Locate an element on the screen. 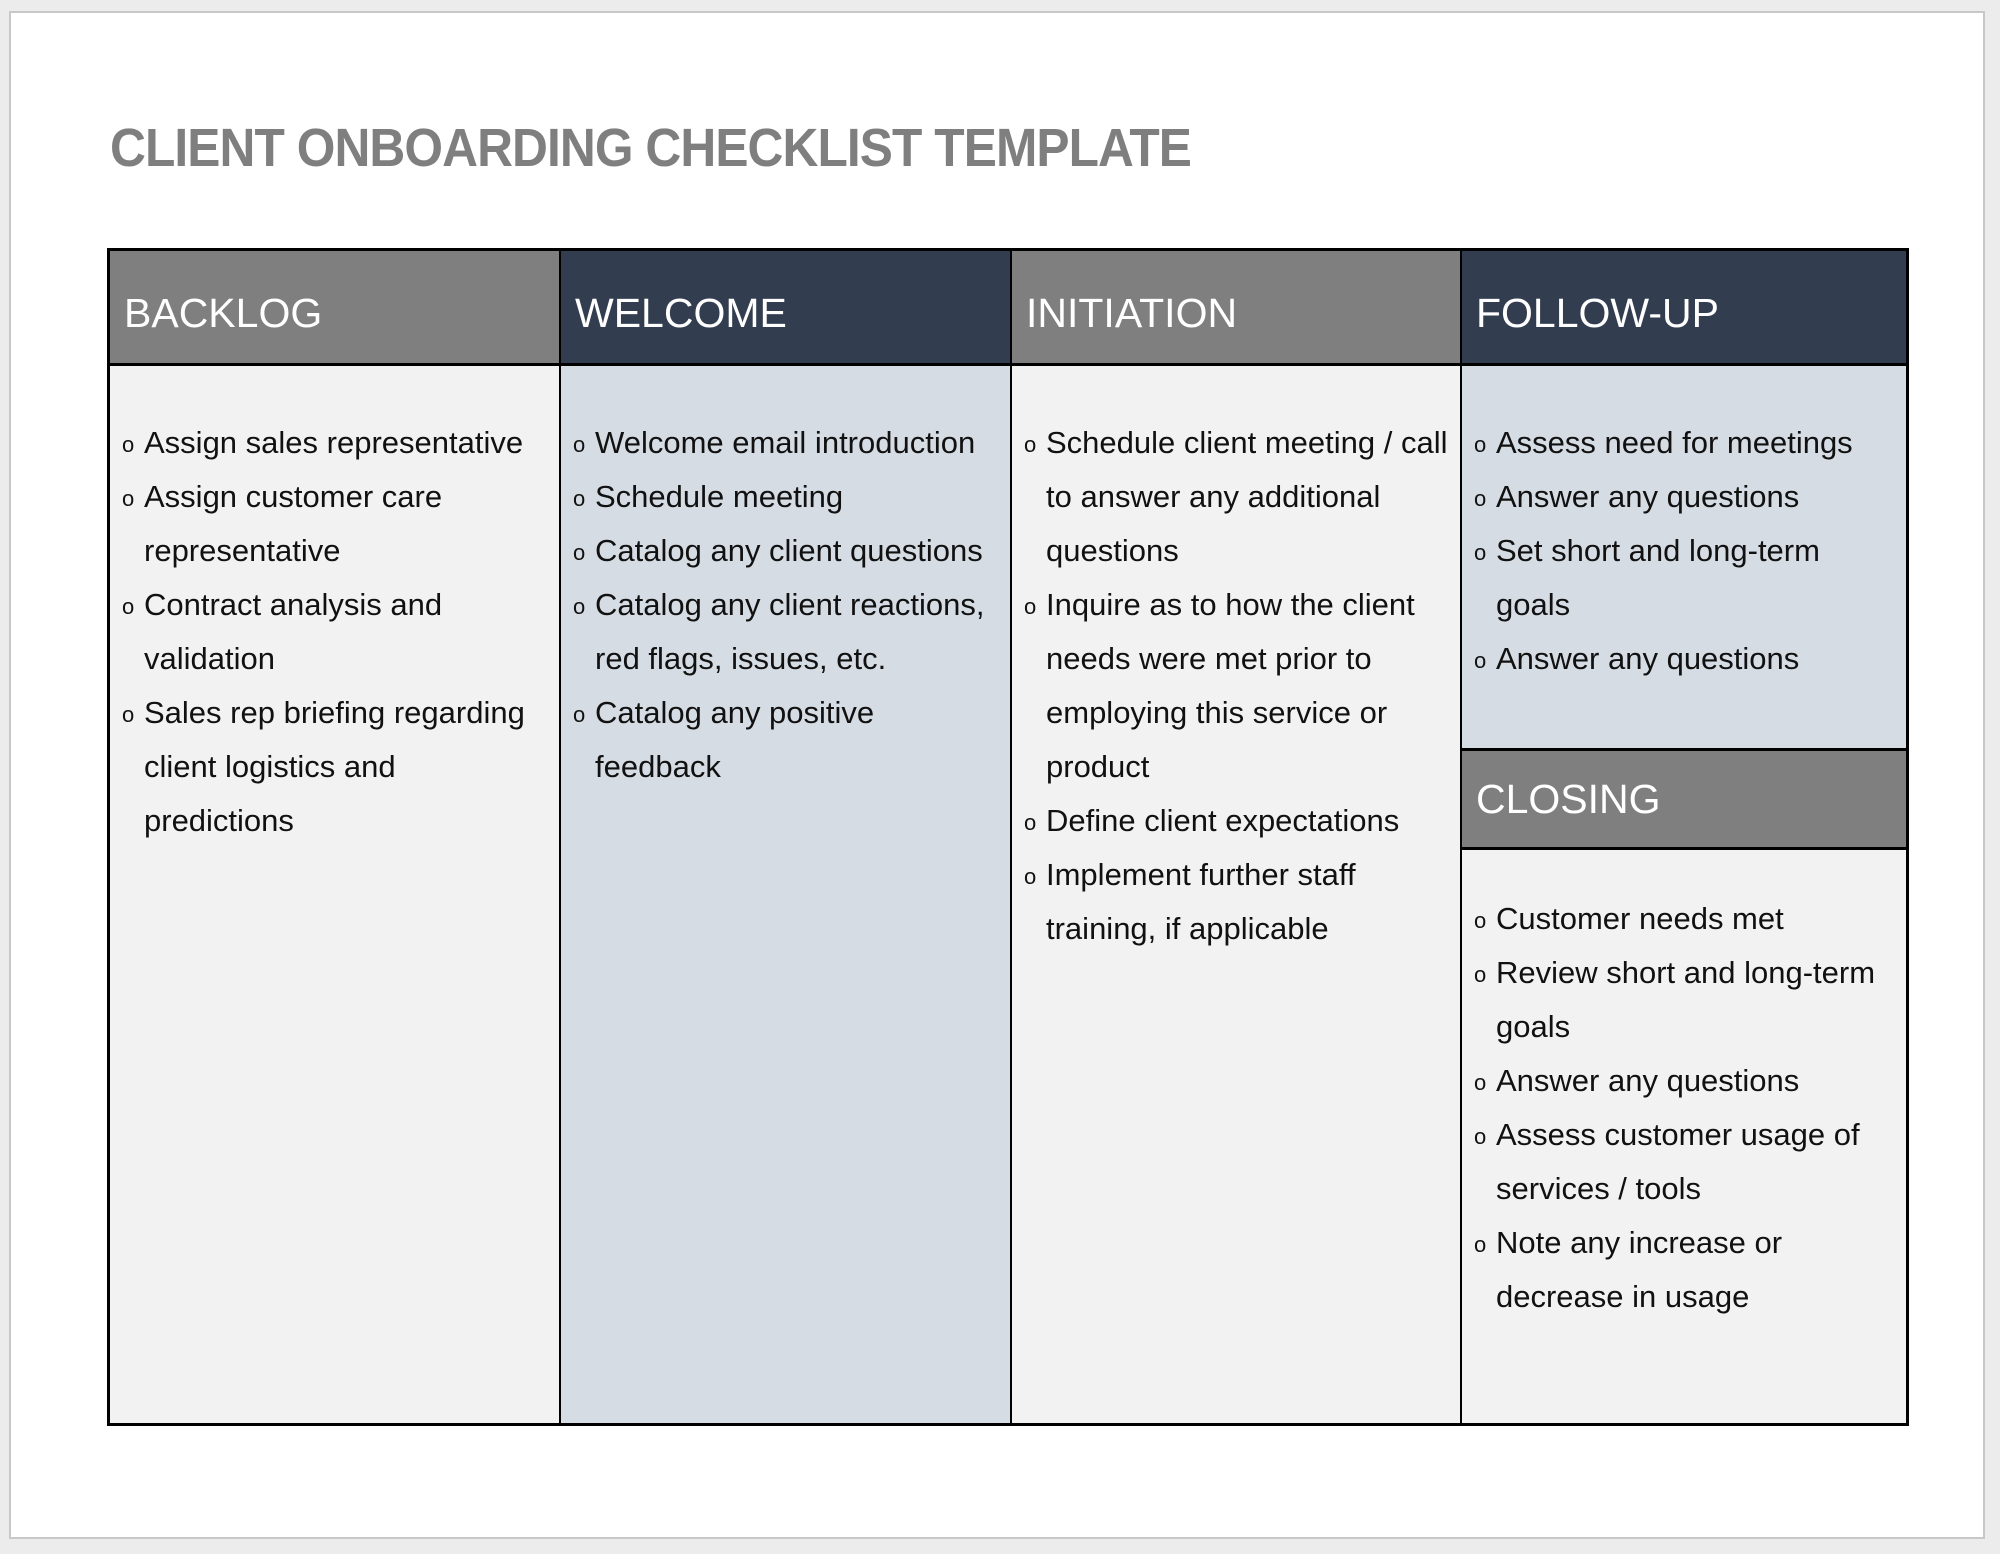 The width and height of the screenshot is (2000, 1554). checklist-item: o Assess need for meetings is located at coordinates (1685, 443).